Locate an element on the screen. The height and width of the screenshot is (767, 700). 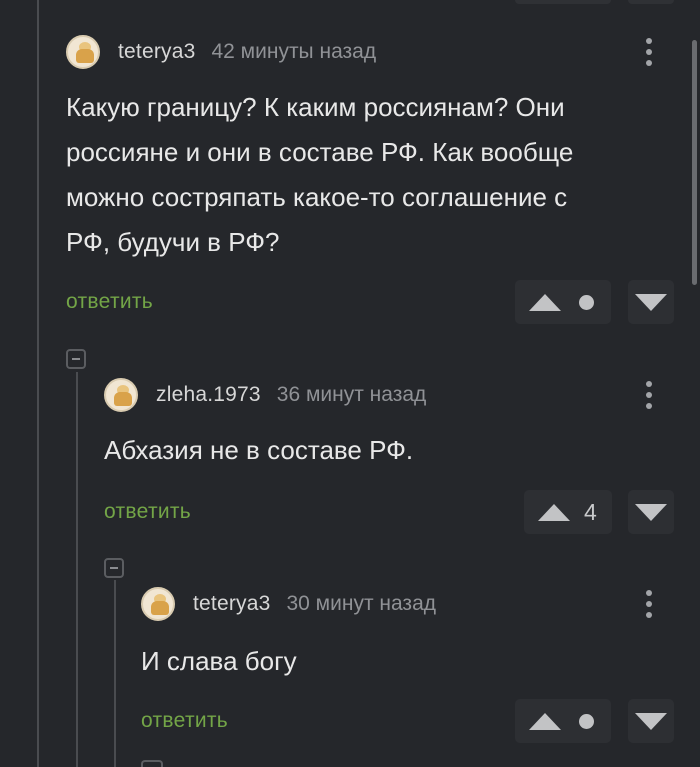
previous-downvote-box-edge is located at coordinates (651, 2).